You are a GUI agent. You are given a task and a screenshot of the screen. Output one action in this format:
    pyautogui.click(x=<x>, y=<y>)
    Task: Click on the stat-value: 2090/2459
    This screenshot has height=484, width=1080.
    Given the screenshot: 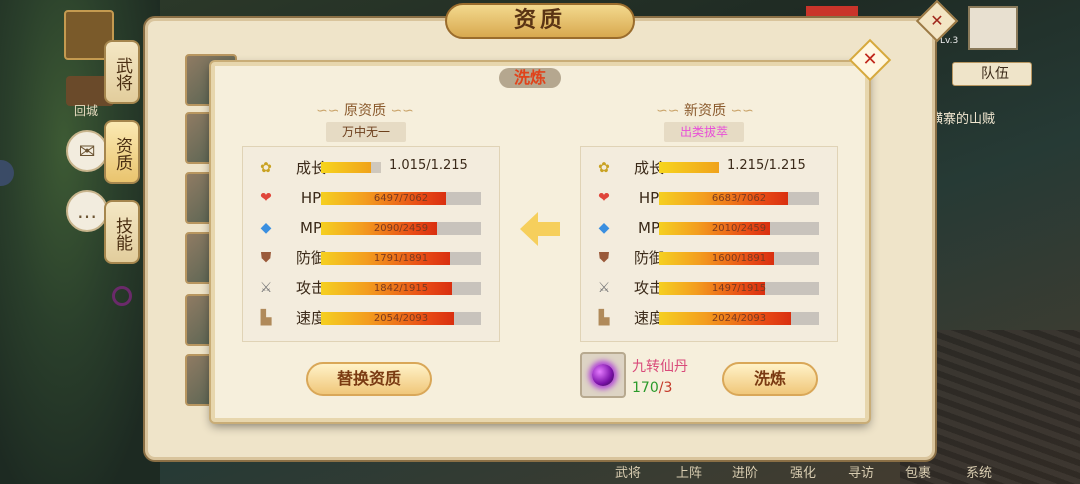 What is the action you would take?
    pyautogui.click(x=401, y=228)
    